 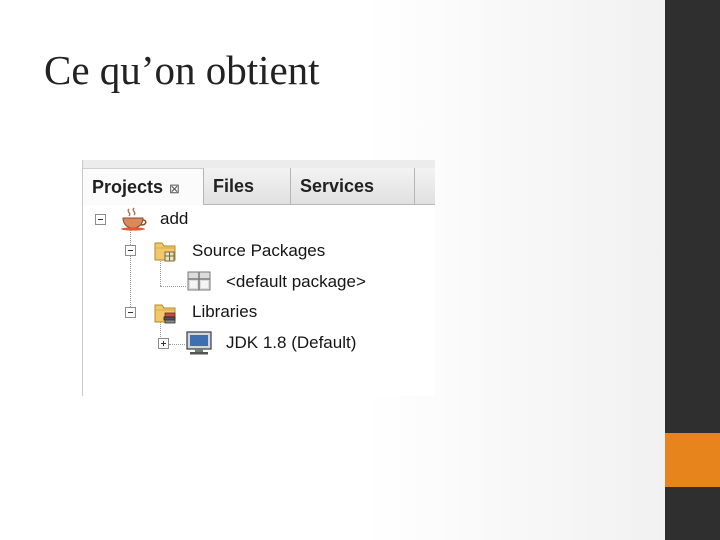 What do you see at coordinates (425, 186) in the screenshot?
I see `tab-overflow` at bounding box center [425, 186].